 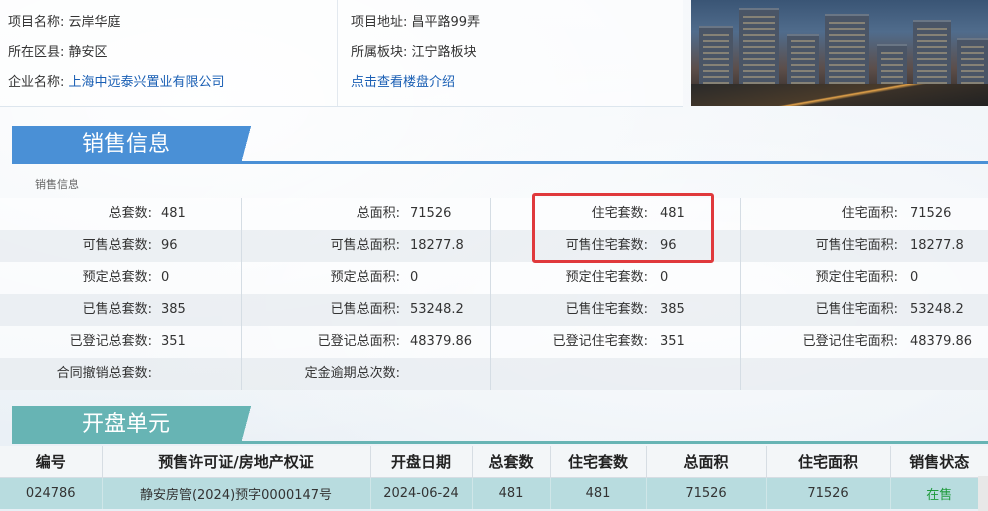 What do you see at coordinates (511, 493) in the screenshot?
I see `cell-total-units: 481` at bounding box center [511, 493].